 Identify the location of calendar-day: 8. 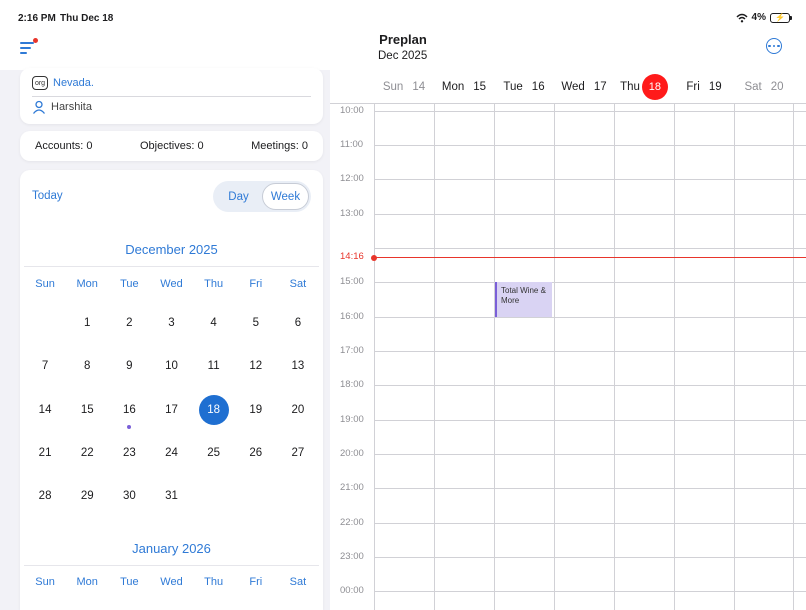
(87, 366).